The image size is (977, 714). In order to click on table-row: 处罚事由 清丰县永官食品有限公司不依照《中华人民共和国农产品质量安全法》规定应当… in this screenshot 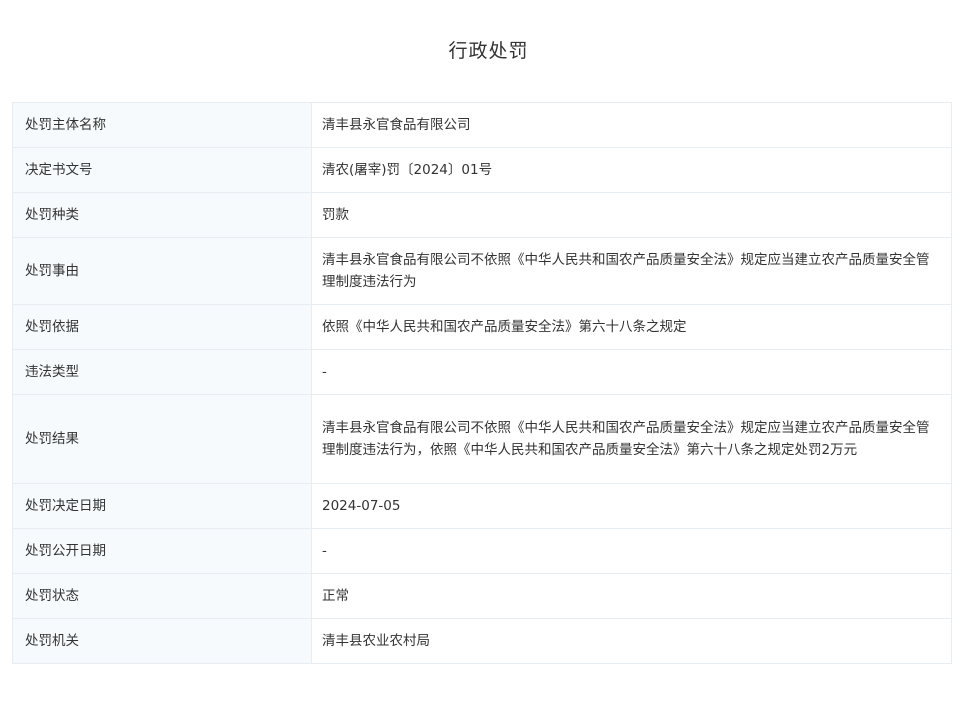, I will do `click(482, 271)`.